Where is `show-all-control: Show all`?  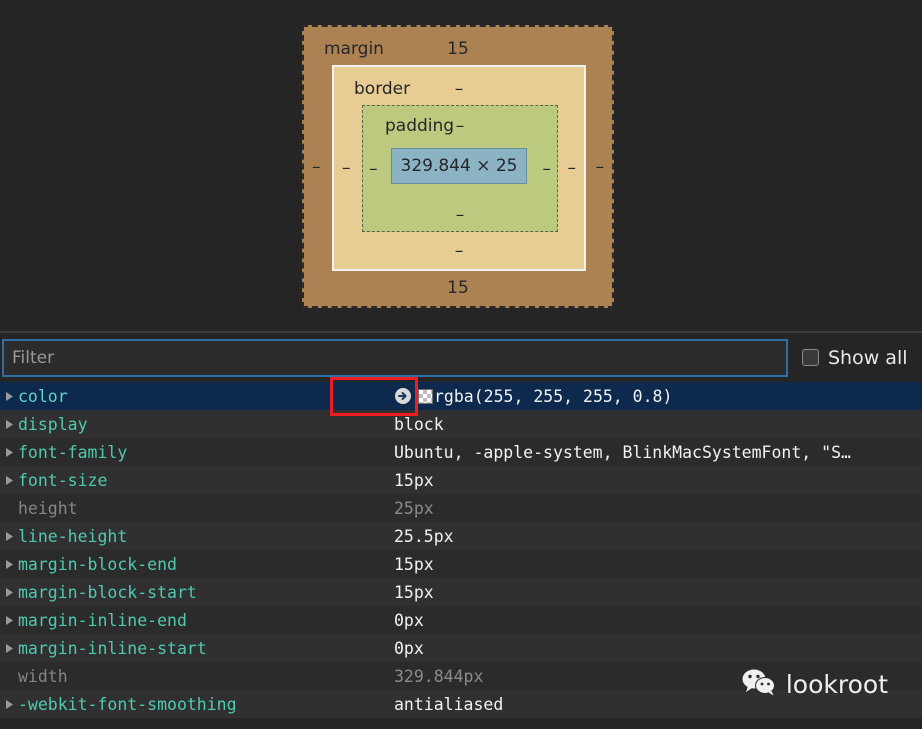
show-all-control: Show all is located at coordinates (855, 358).